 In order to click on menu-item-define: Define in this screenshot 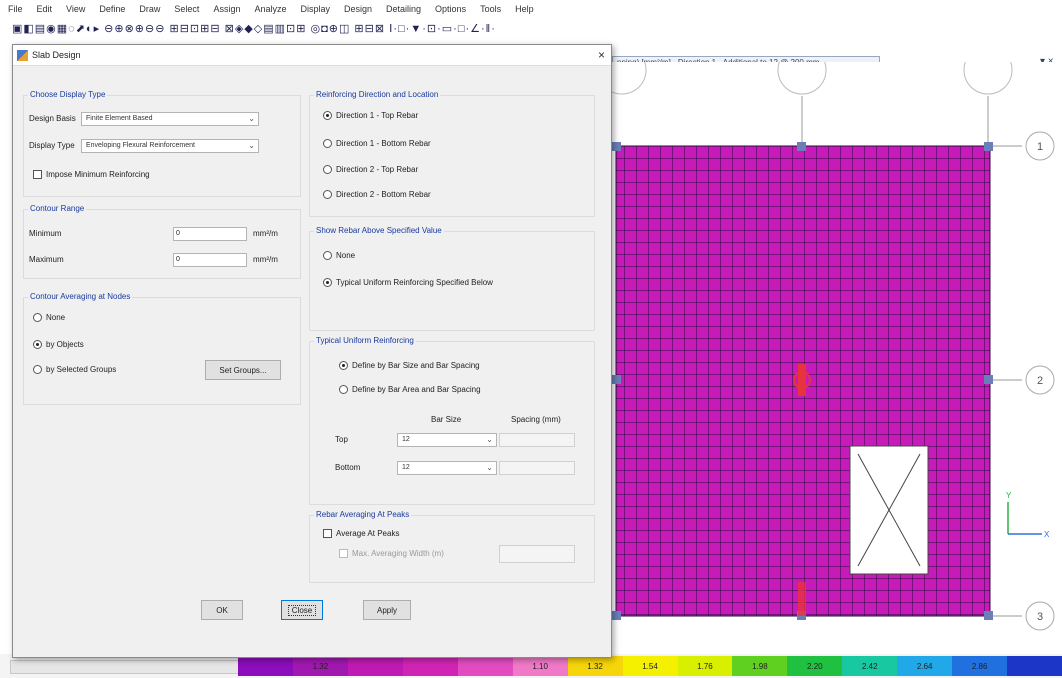, I will do `click(112, 9)`.